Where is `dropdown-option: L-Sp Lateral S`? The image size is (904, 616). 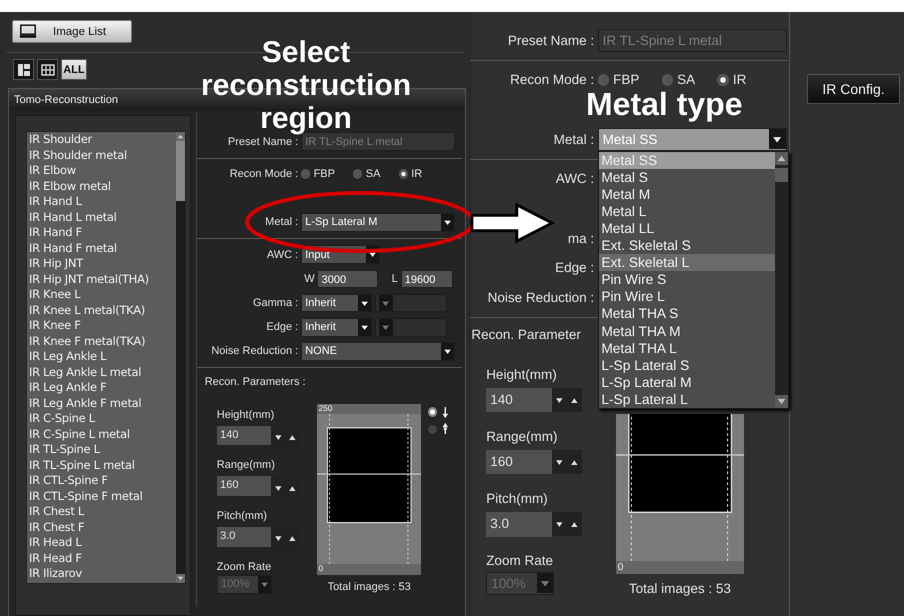
dropdown-option: L-Sp Lateral S is located at coordinates (686, 365).